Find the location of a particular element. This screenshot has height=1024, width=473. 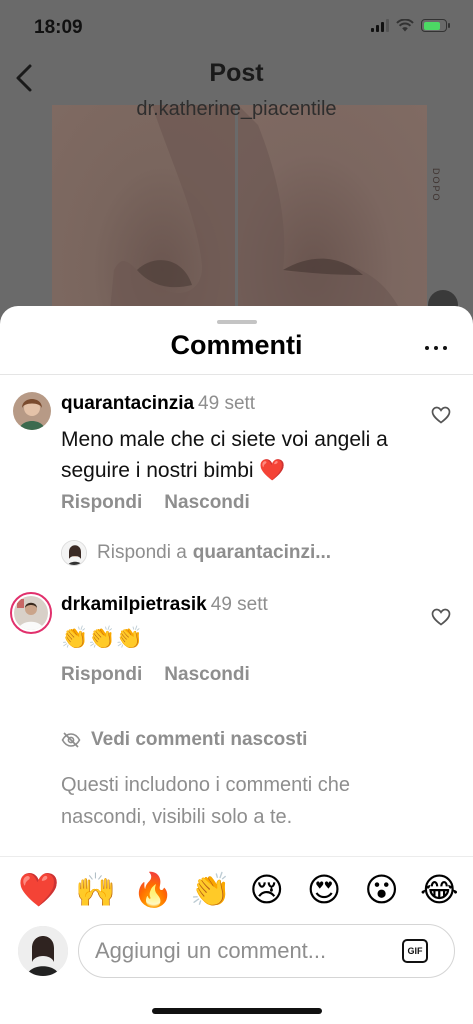

emoji-fire: 🔥 is located at coordinates (153, 890).